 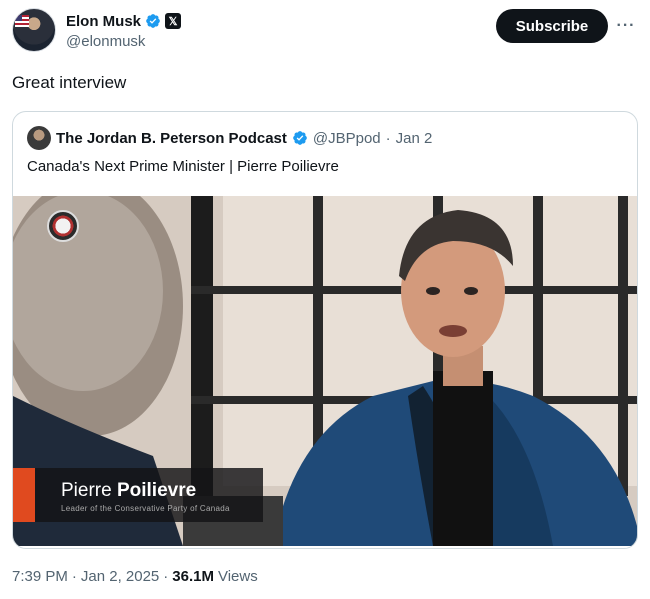 I want to click on quoted-date: Jan 2, so click(x=414, y=138).